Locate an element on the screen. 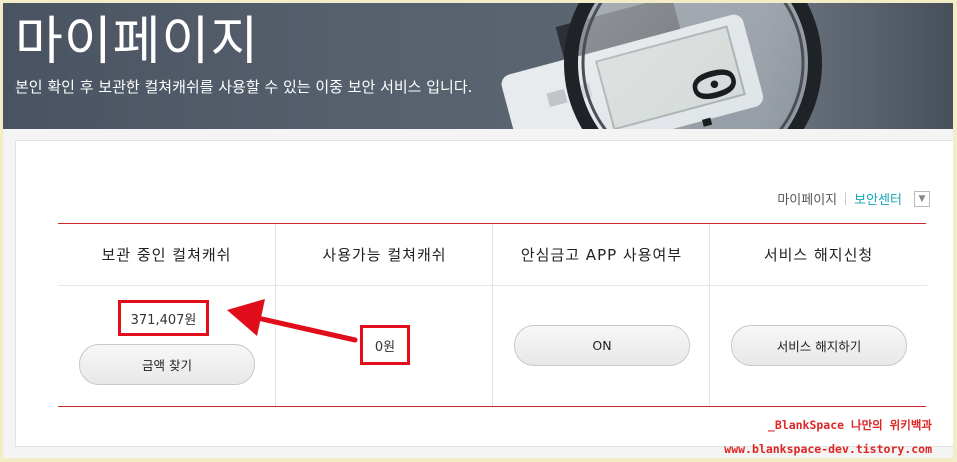 This screenshot has height=462, width=957. red-arrow-annotation is located at coordinates (292, 321).